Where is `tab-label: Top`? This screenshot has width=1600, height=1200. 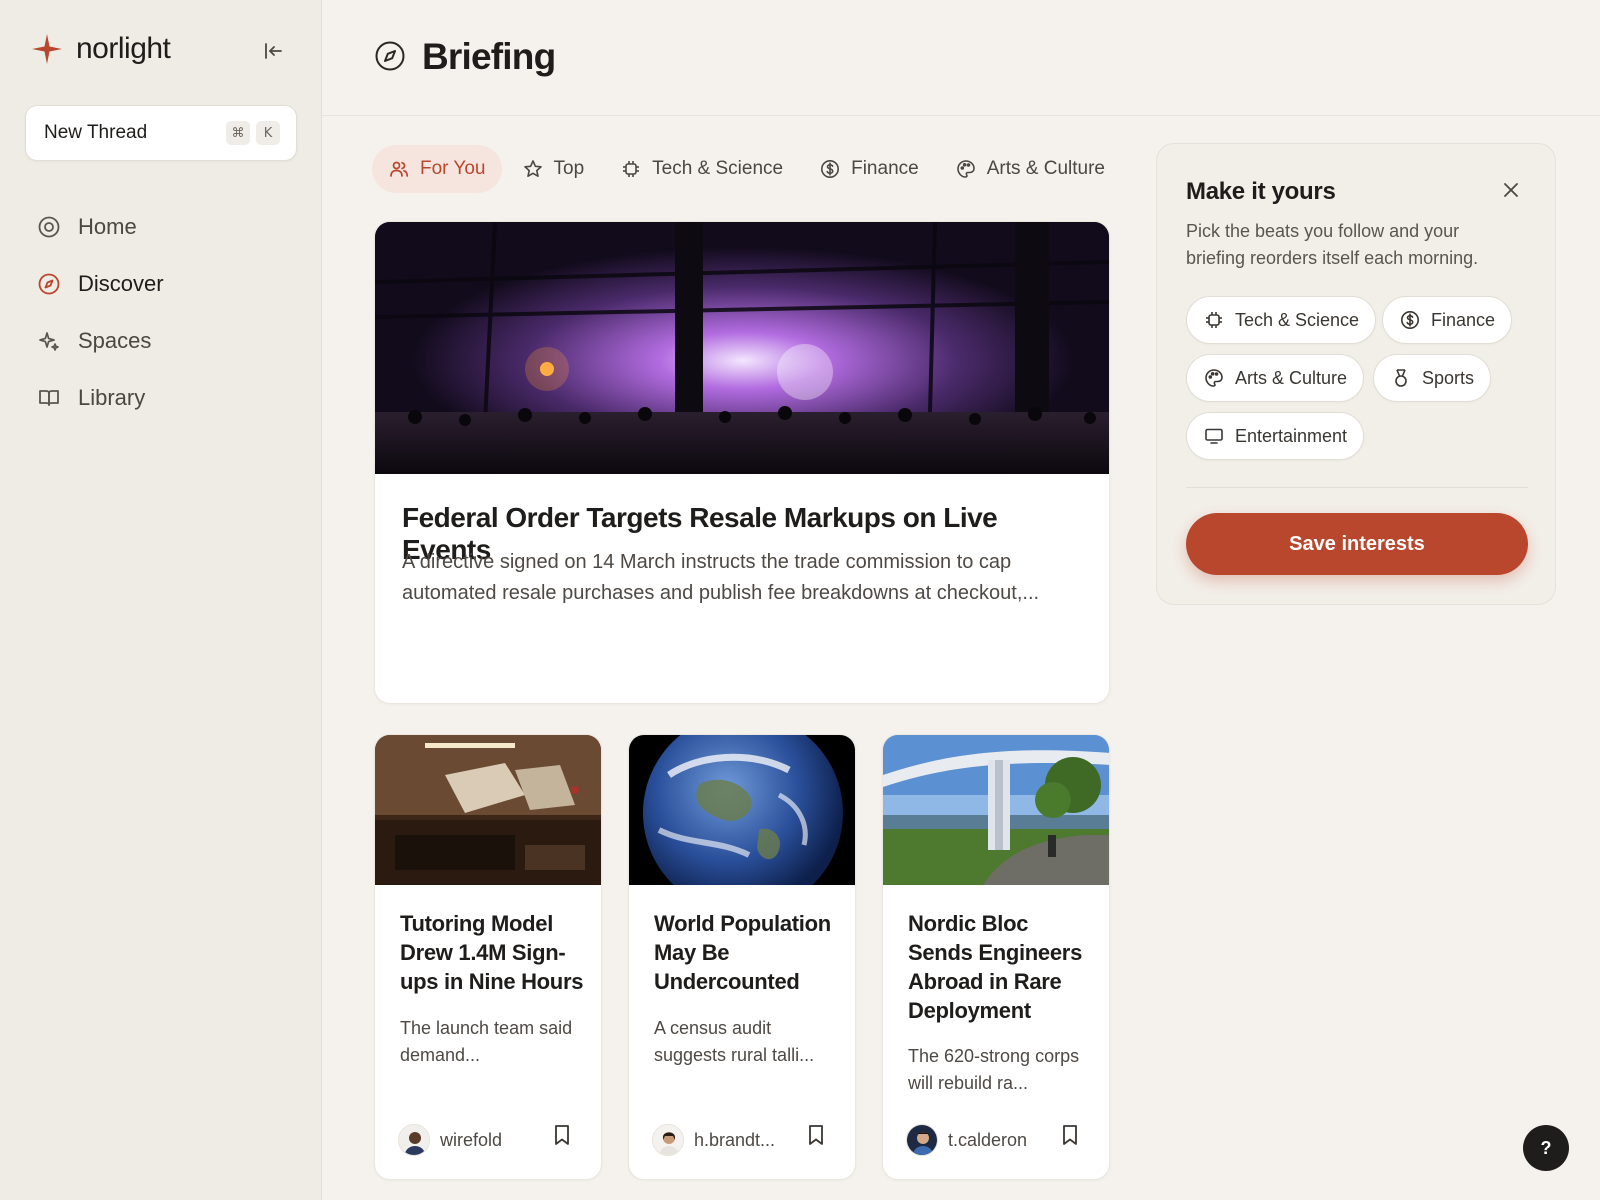
tab-label: Top is located at coordinates (569, 168).